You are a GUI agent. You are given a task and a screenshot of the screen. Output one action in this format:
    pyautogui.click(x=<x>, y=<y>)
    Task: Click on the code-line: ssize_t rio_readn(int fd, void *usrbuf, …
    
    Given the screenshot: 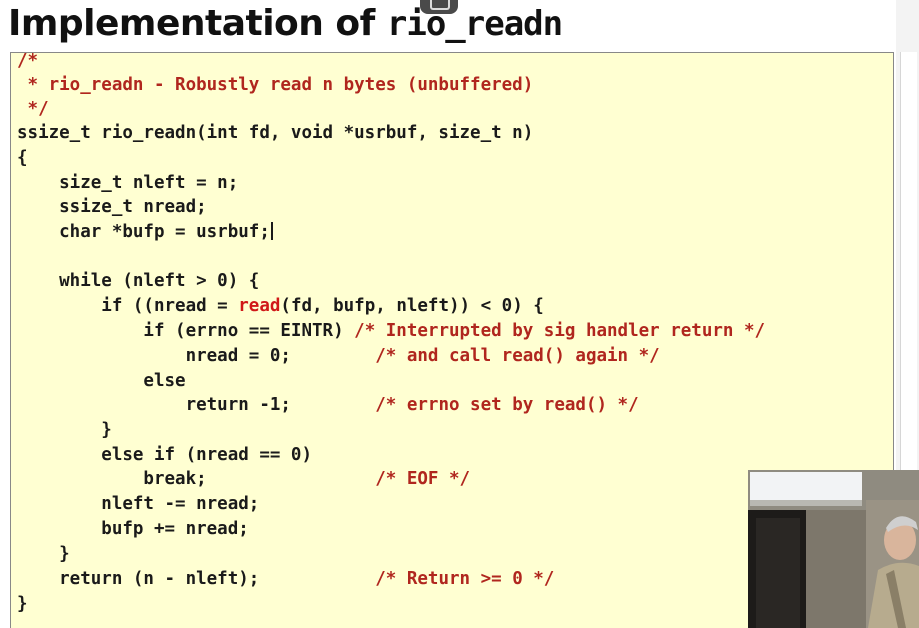 What is the action you would take?
    pyautogui.click(x=275, y=133)
    